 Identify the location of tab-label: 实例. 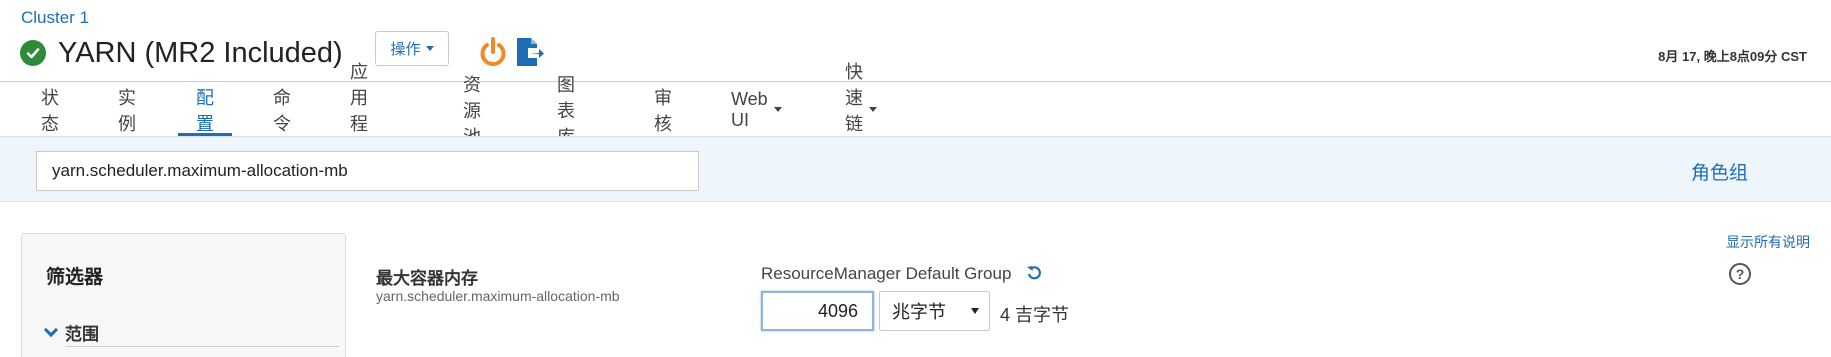
(127, 110).